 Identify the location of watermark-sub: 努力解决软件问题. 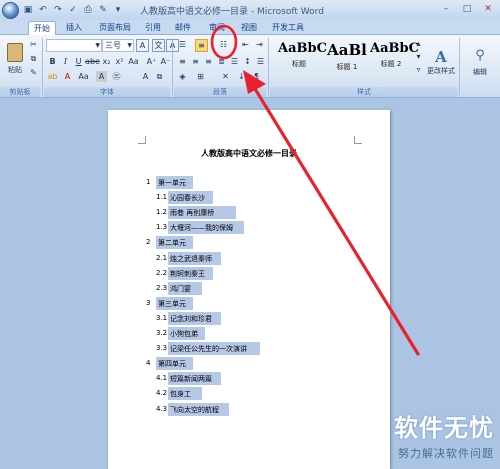
(446, 453).